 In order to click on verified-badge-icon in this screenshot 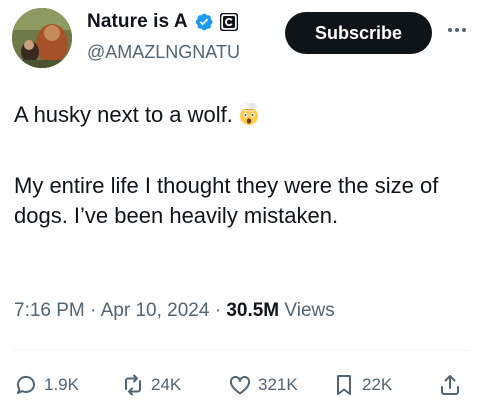, I will do `click(204, 22)`.